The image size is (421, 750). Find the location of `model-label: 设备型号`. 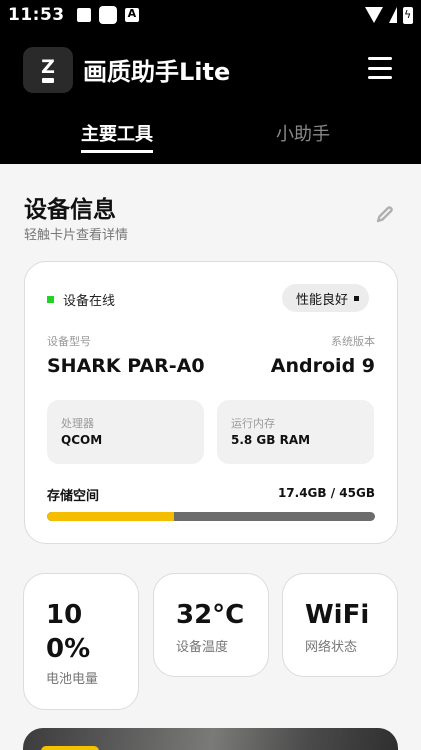

model-label: 设备型号 is located at coordinates (69, 341).